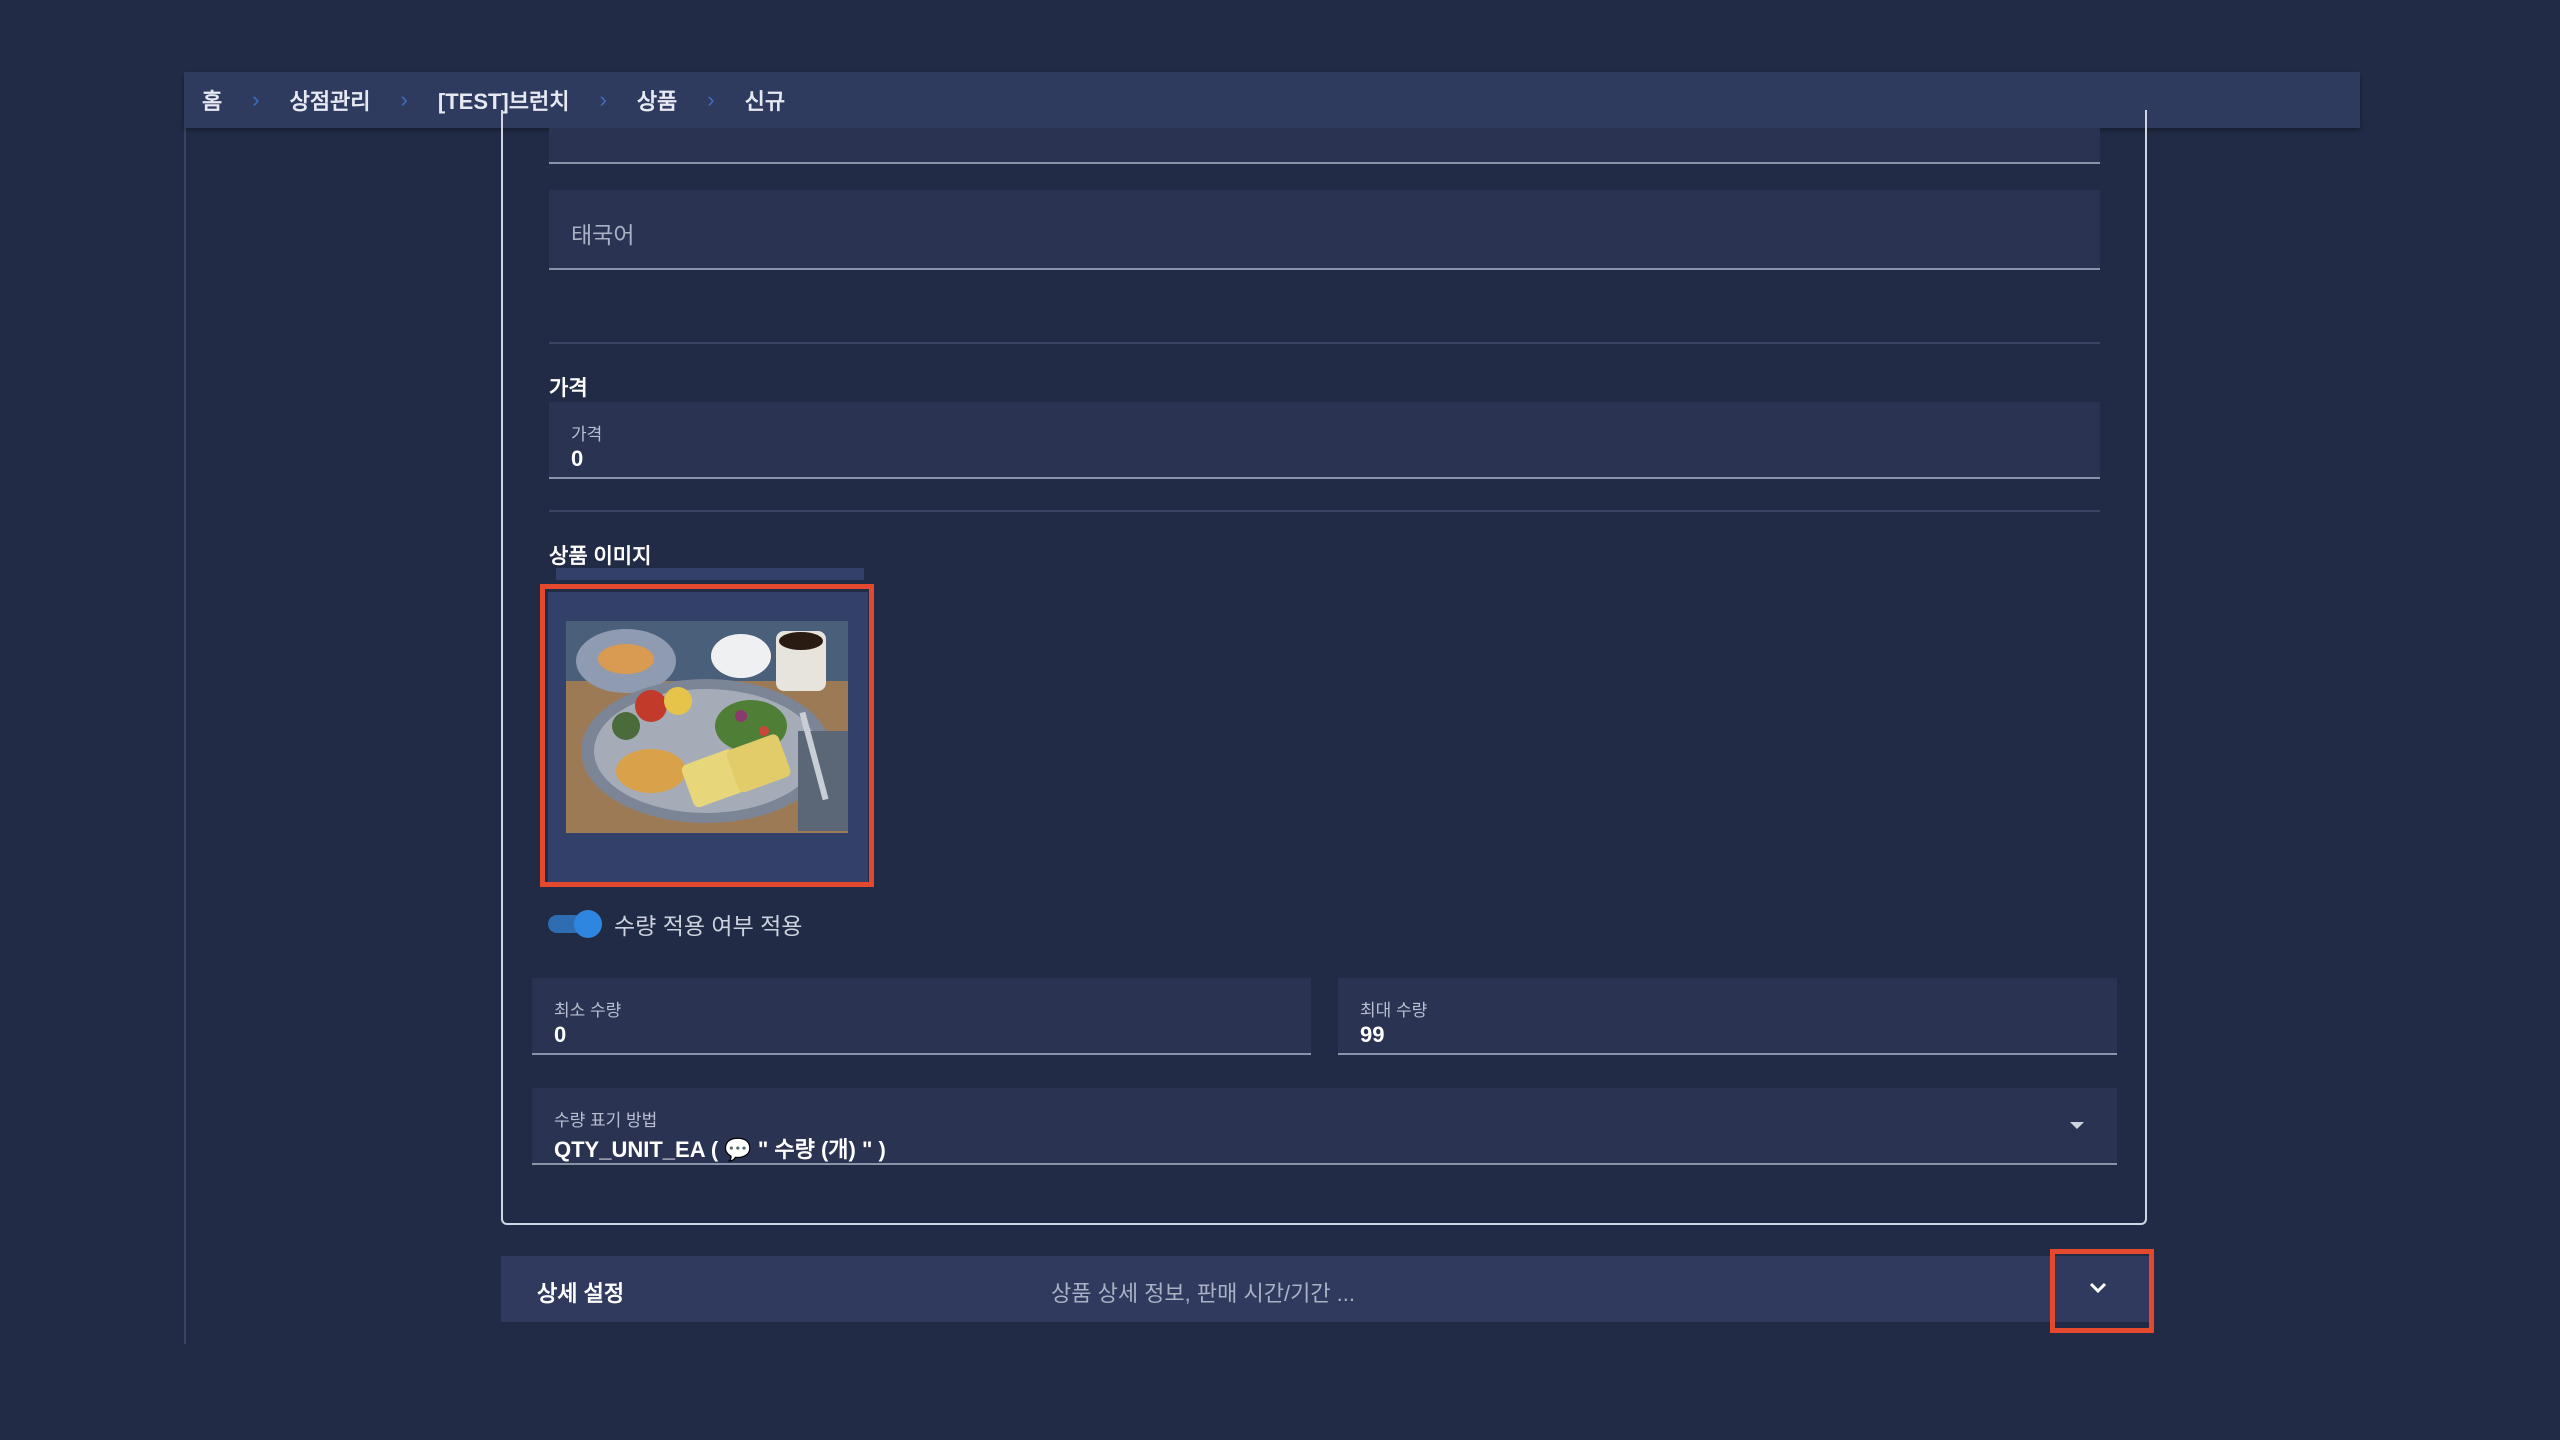 The width and height of the screenshot is (2560, 1440). Describe the element at coordinates (212, 100) in the screenshot. I see `breadcrumb-home: 홈` at that location.